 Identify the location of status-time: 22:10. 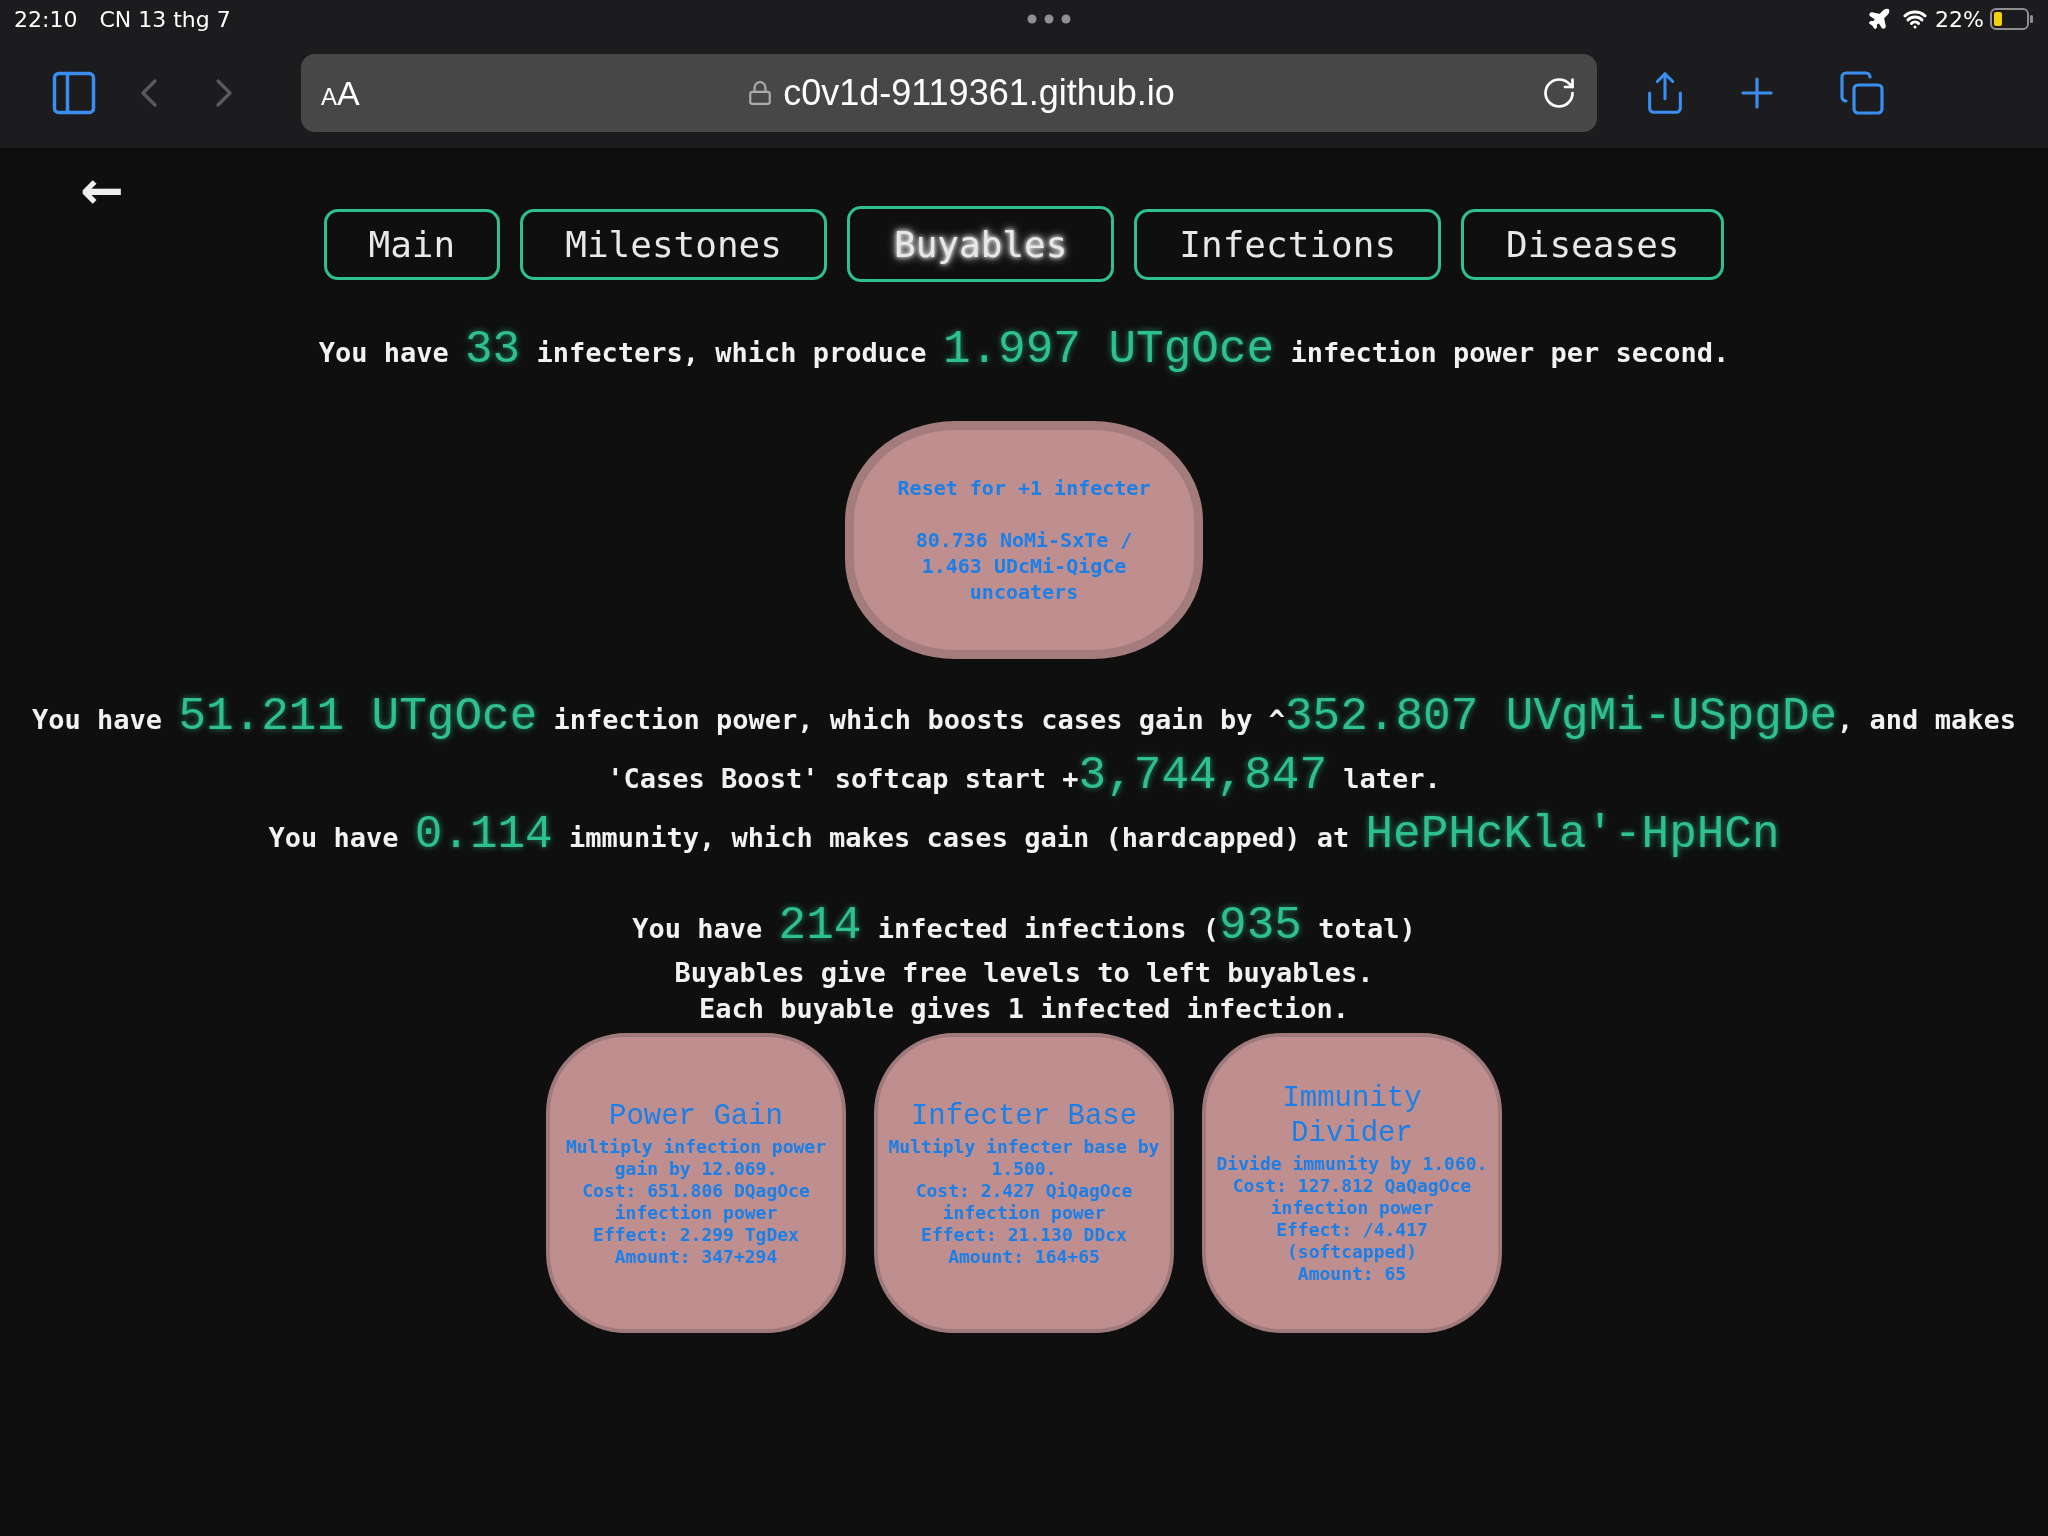
(46, 19).